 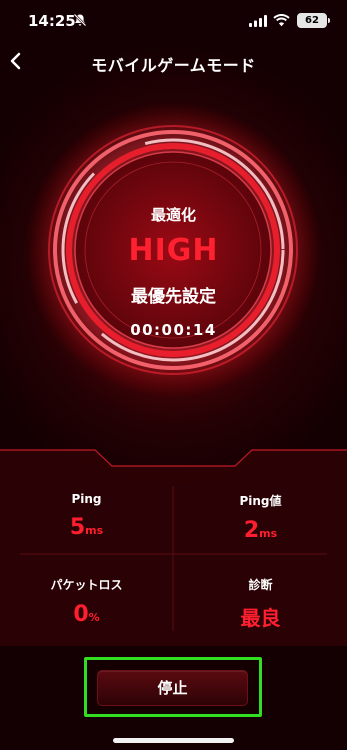 What do you see at coordinates (173, 215) in the screenshot?
I see `optimization-label: 最適化` at bounding box center [173, 215].